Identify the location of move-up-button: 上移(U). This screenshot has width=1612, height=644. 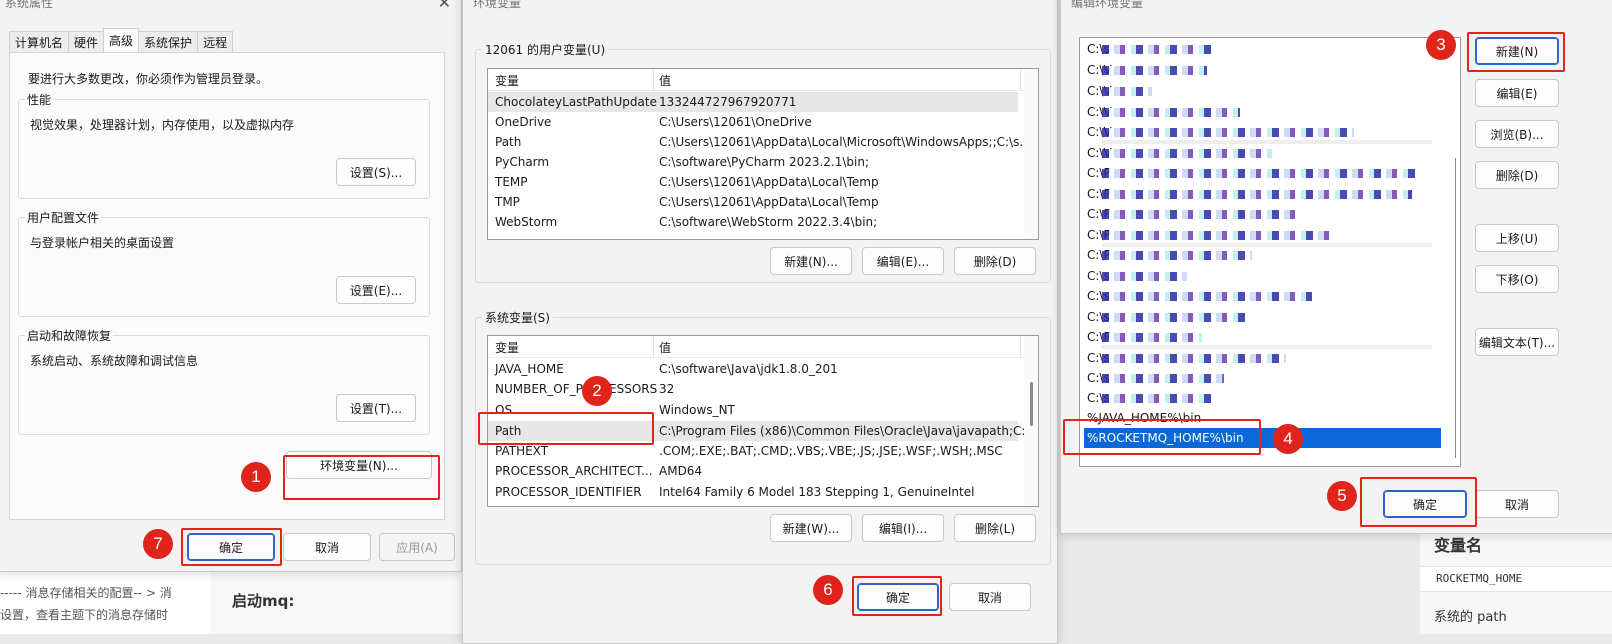
(1517, 238).